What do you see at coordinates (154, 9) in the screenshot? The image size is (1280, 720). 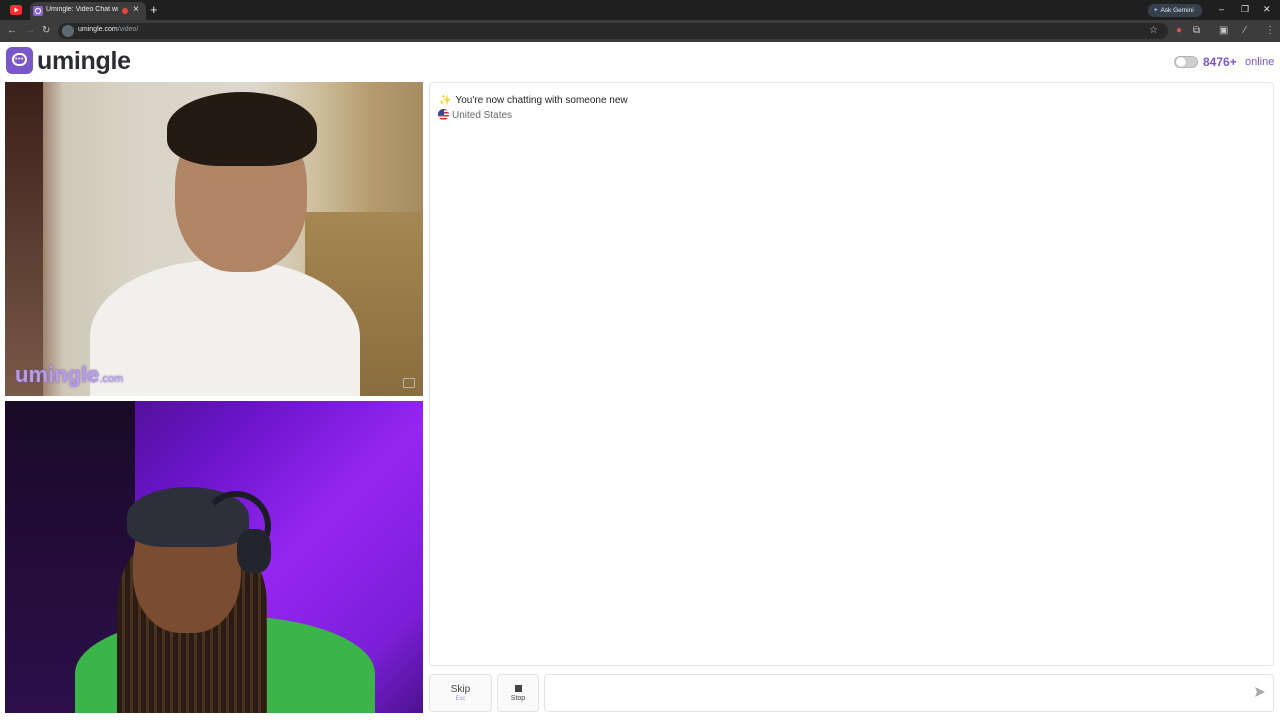 I see `plus-icon: +` at bounding box center [154, 9].